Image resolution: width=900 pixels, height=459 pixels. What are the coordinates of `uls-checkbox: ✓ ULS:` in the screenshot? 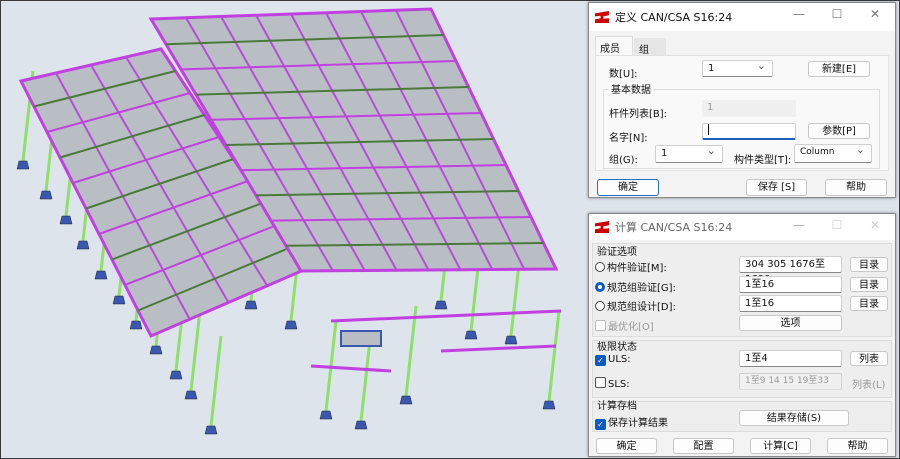 It's located at (613, 360).